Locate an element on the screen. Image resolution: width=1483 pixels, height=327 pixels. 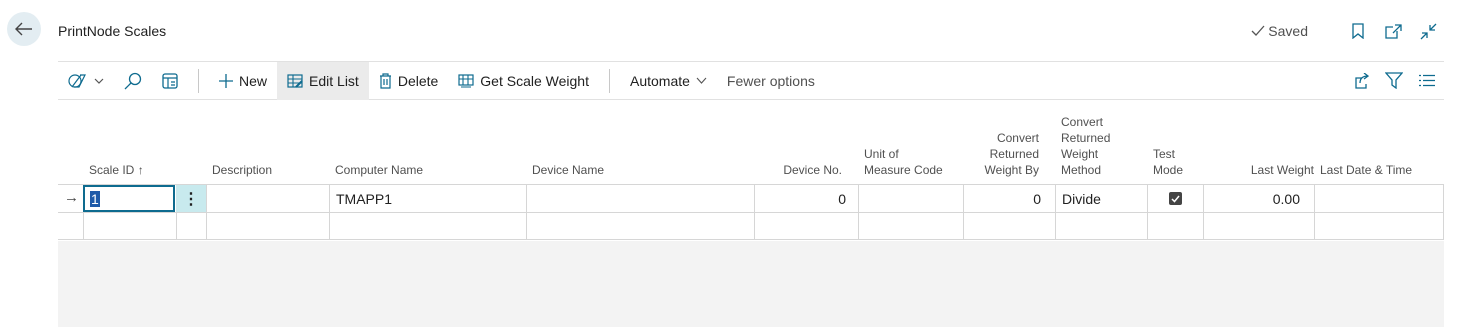
table-row: → 1 ⋮ TMAPP1 0 0 Divide 0.00 is located at coordinates (751, 198).